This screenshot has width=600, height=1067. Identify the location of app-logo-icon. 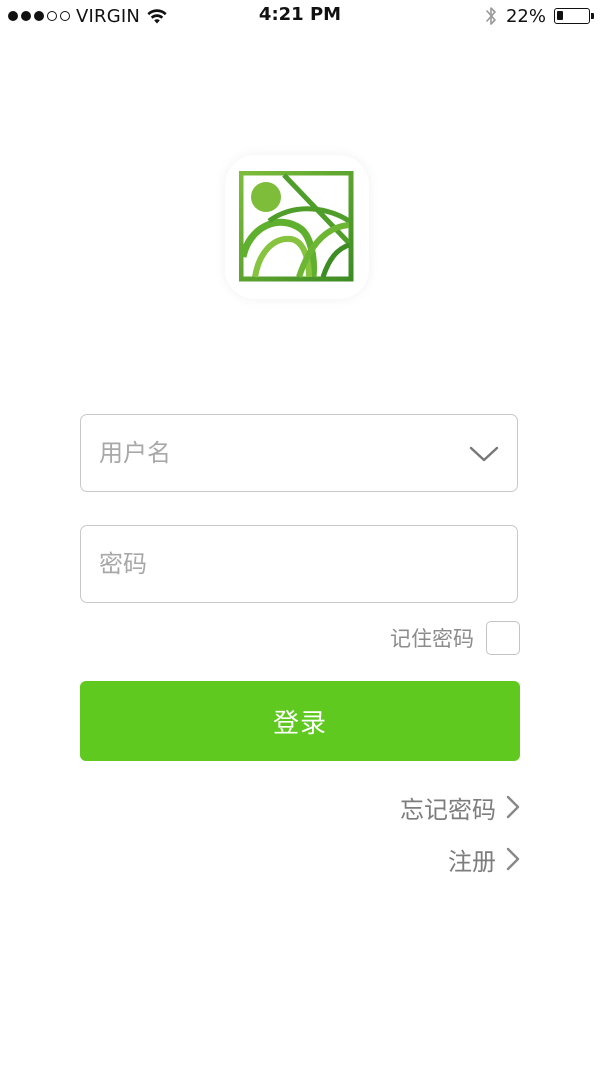
(296, 226).